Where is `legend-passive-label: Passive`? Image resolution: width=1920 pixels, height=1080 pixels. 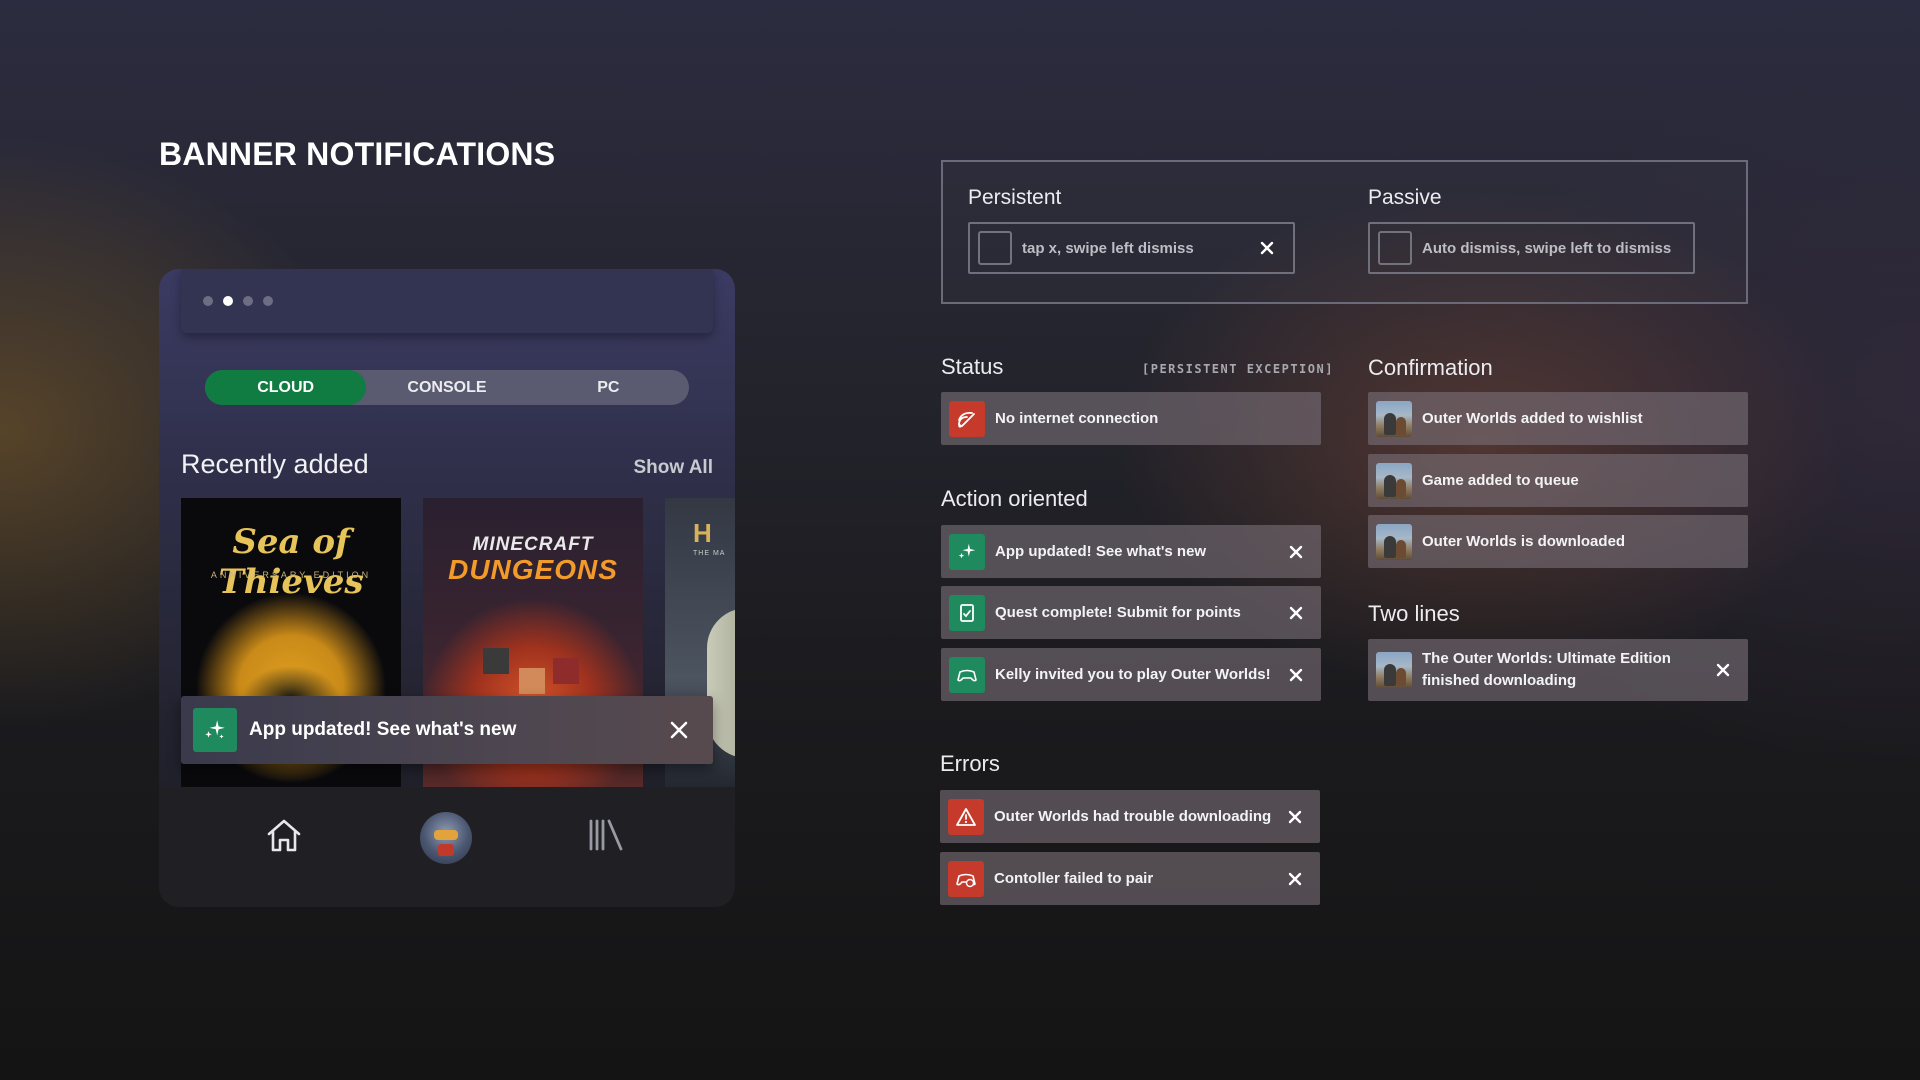 legend-passive-label: Passive is located at coordinates (1405, 197).